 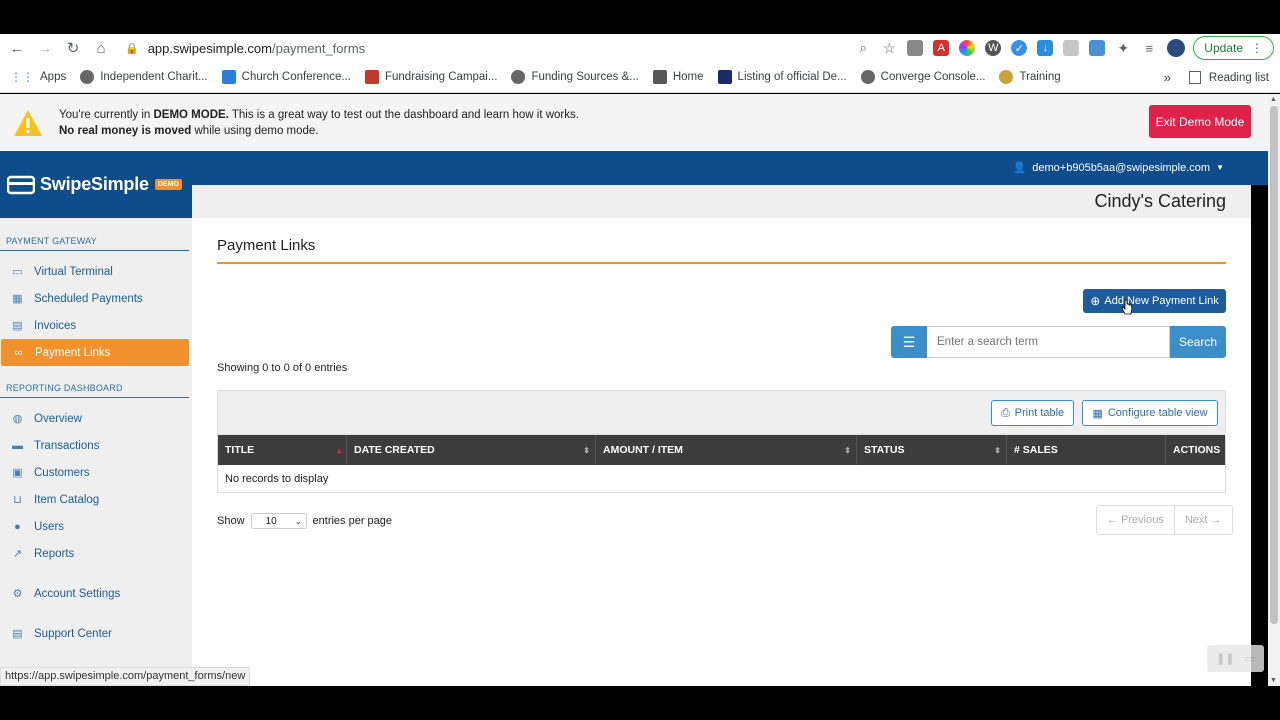 What do you see at coordinates (231, 521) in the screenshot?
I see `show-label: Show` at bounding box center [231, 521].